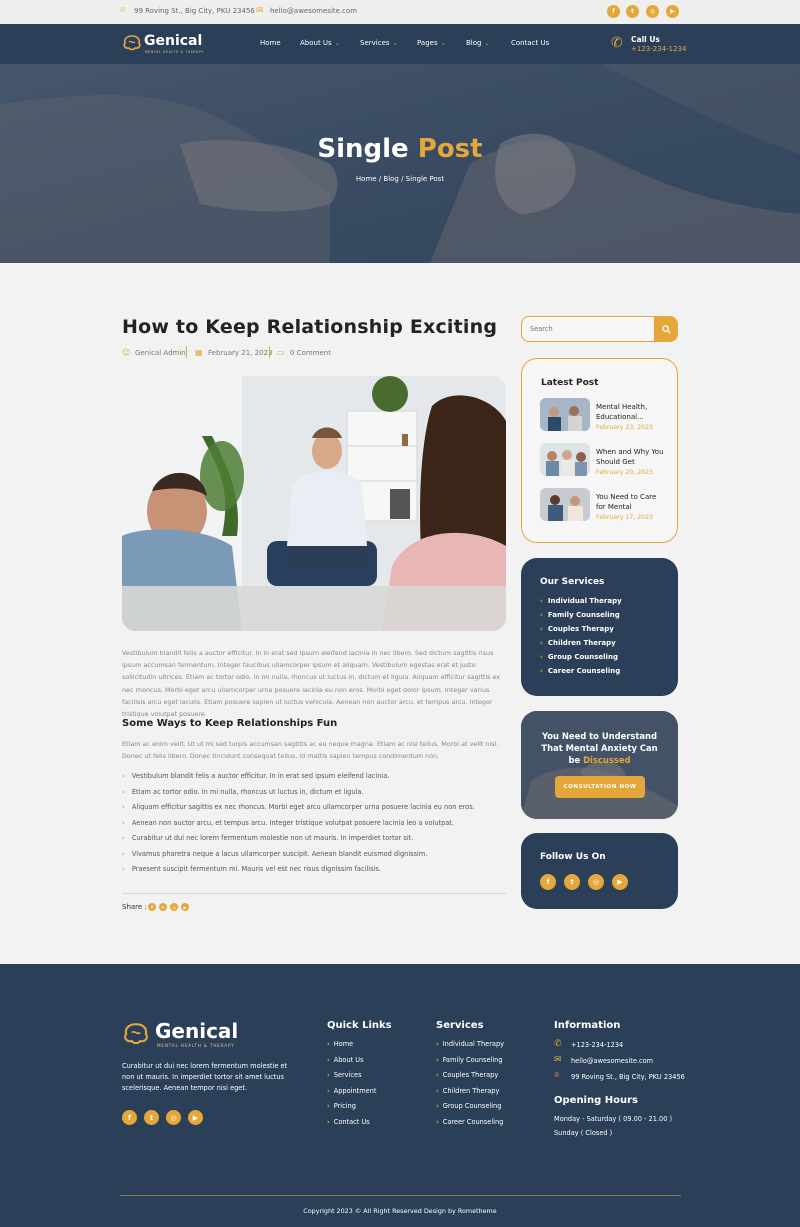  What do you see at coordinates (583, 1133) in the screenshot?
I see `opening-hours-sunday: Sunday ( Closed )` at bounding box center [583, 1133].